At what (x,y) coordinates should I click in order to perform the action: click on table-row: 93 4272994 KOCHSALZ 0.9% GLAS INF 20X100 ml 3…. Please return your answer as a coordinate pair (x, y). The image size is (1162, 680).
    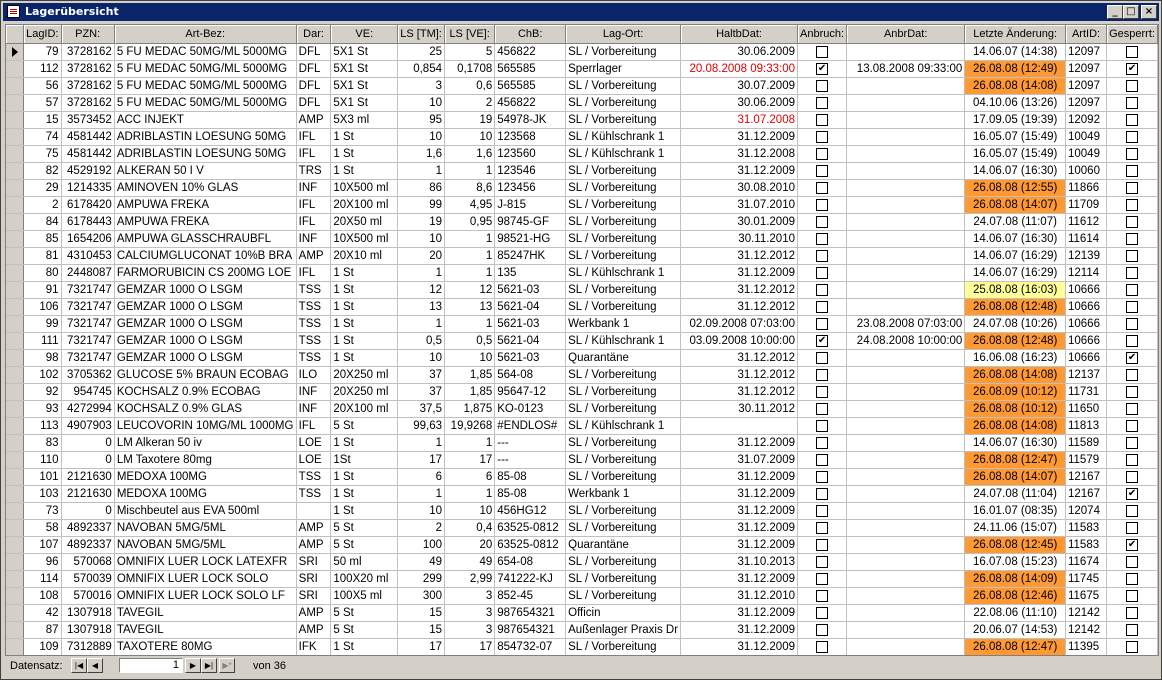
    Looking at the image, I should click on (582, 409).